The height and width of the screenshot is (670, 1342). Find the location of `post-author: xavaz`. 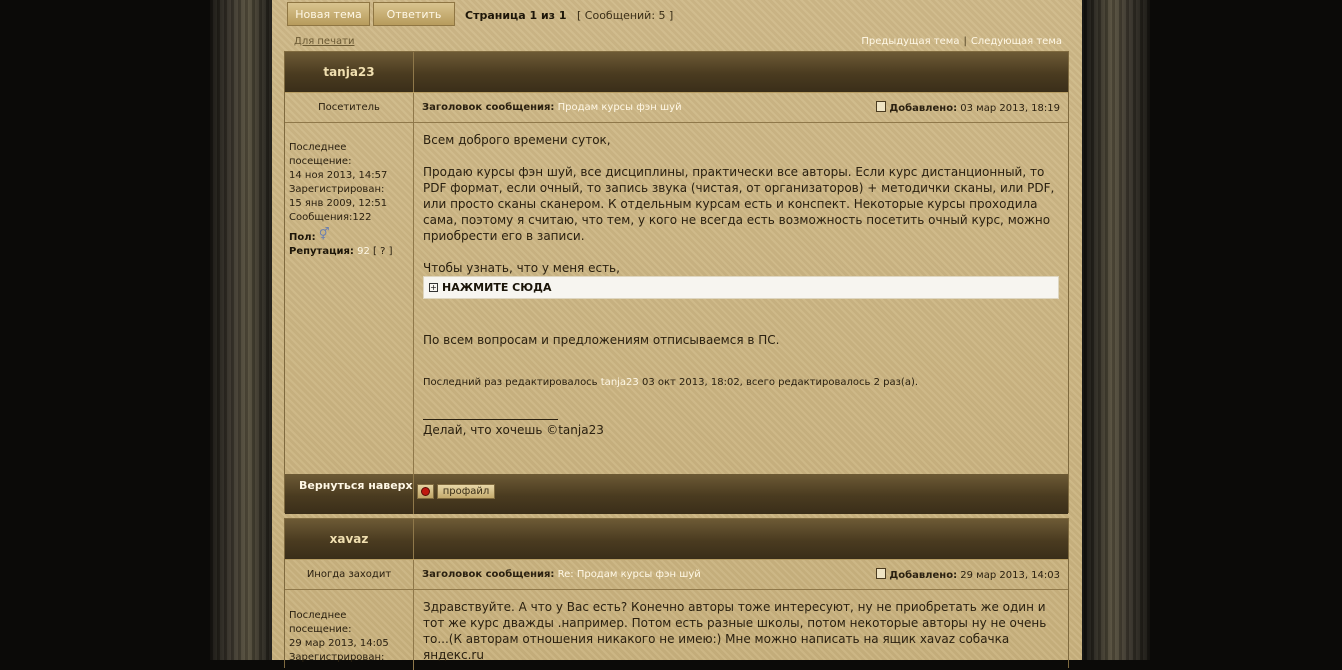

post-author: xavaz is located at coordinates (349, 539).